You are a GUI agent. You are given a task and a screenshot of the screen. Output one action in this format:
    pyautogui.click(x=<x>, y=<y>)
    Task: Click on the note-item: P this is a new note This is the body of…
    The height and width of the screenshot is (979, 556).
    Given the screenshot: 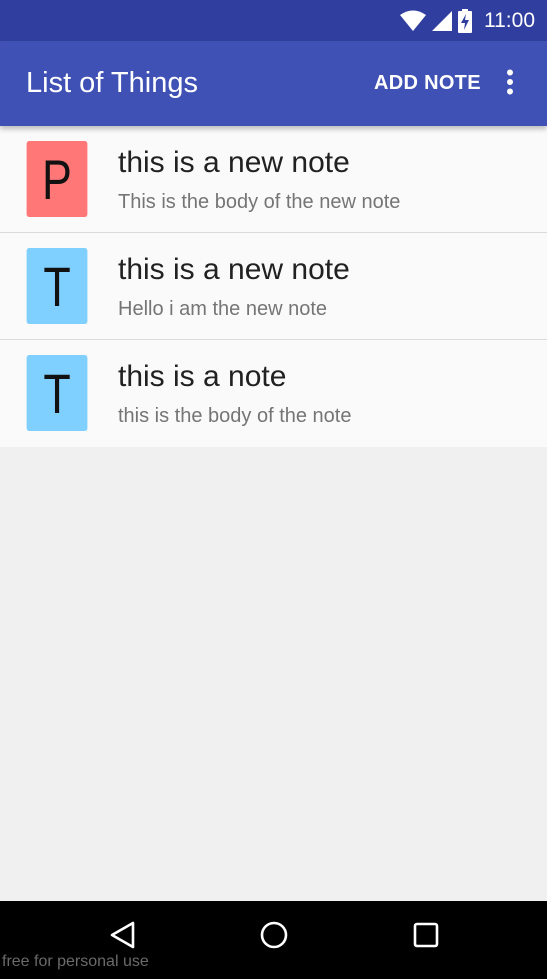 What is the action you would take?
    pyautogui.click(x=273, y=179)
    